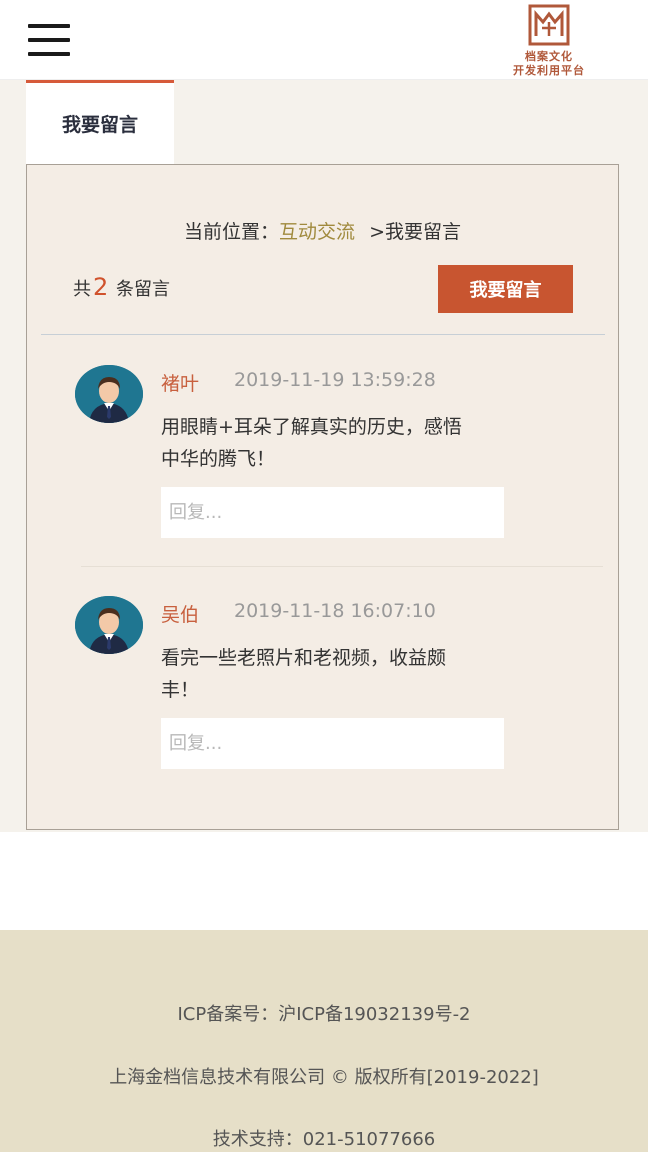  Describe the element at coordinates (49, 26) in the screenshot. I see `hamburger-icon` at that location.